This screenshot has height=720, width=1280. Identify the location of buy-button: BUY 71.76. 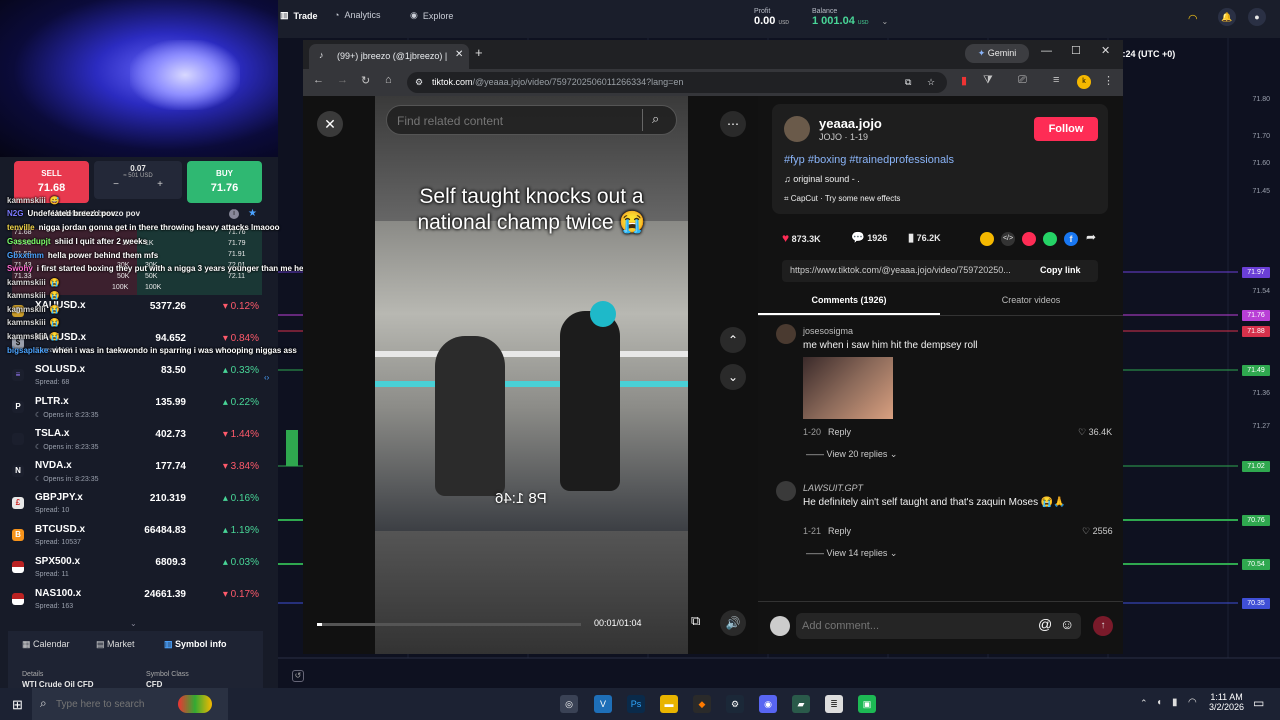
(224, 182).